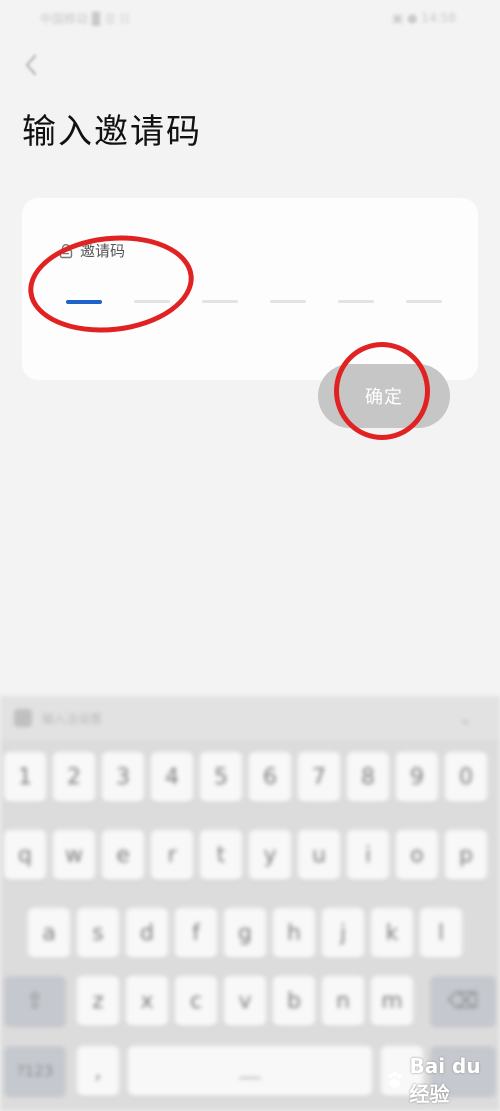 Image resolution: width=500 pixels, height=1111 pixels. What do you see at coordinates (250, 718) in the screenshot?
I see `keyboard-toolbar: 输入法设置 ⌄` at bounding box center [250, 718].